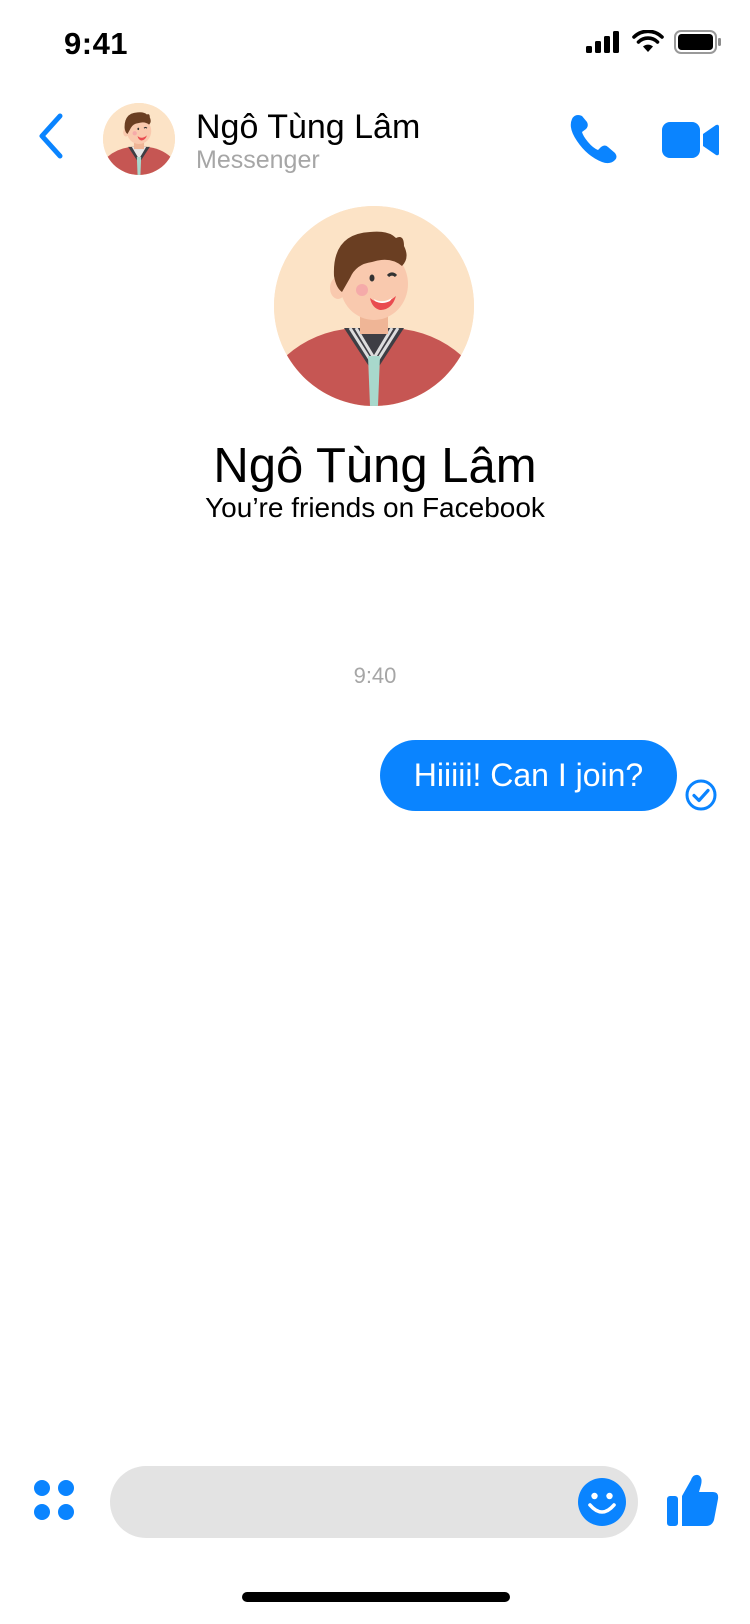  Describe the element at coordinates (697, 42) in the screenshot. I see `battery-icon` at that location.